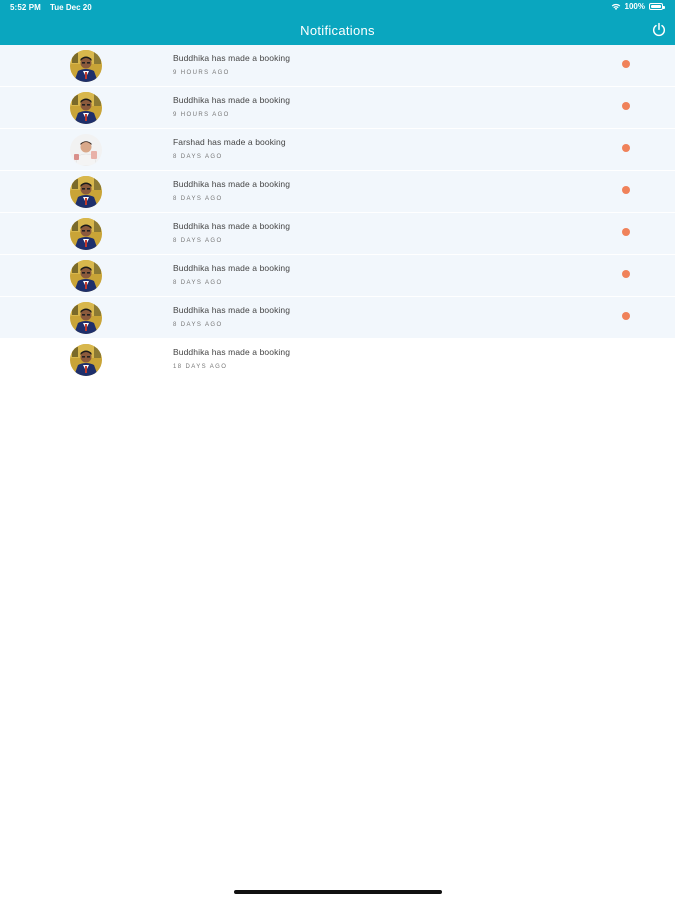  I want to click on battery-percent: 100%, so click(634, 6).